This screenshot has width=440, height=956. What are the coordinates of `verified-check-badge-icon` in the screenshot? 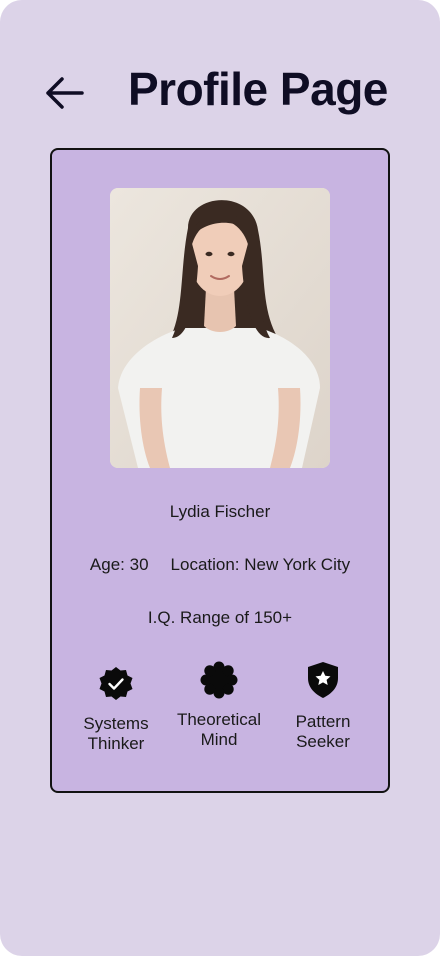 It's located at (116, 683).